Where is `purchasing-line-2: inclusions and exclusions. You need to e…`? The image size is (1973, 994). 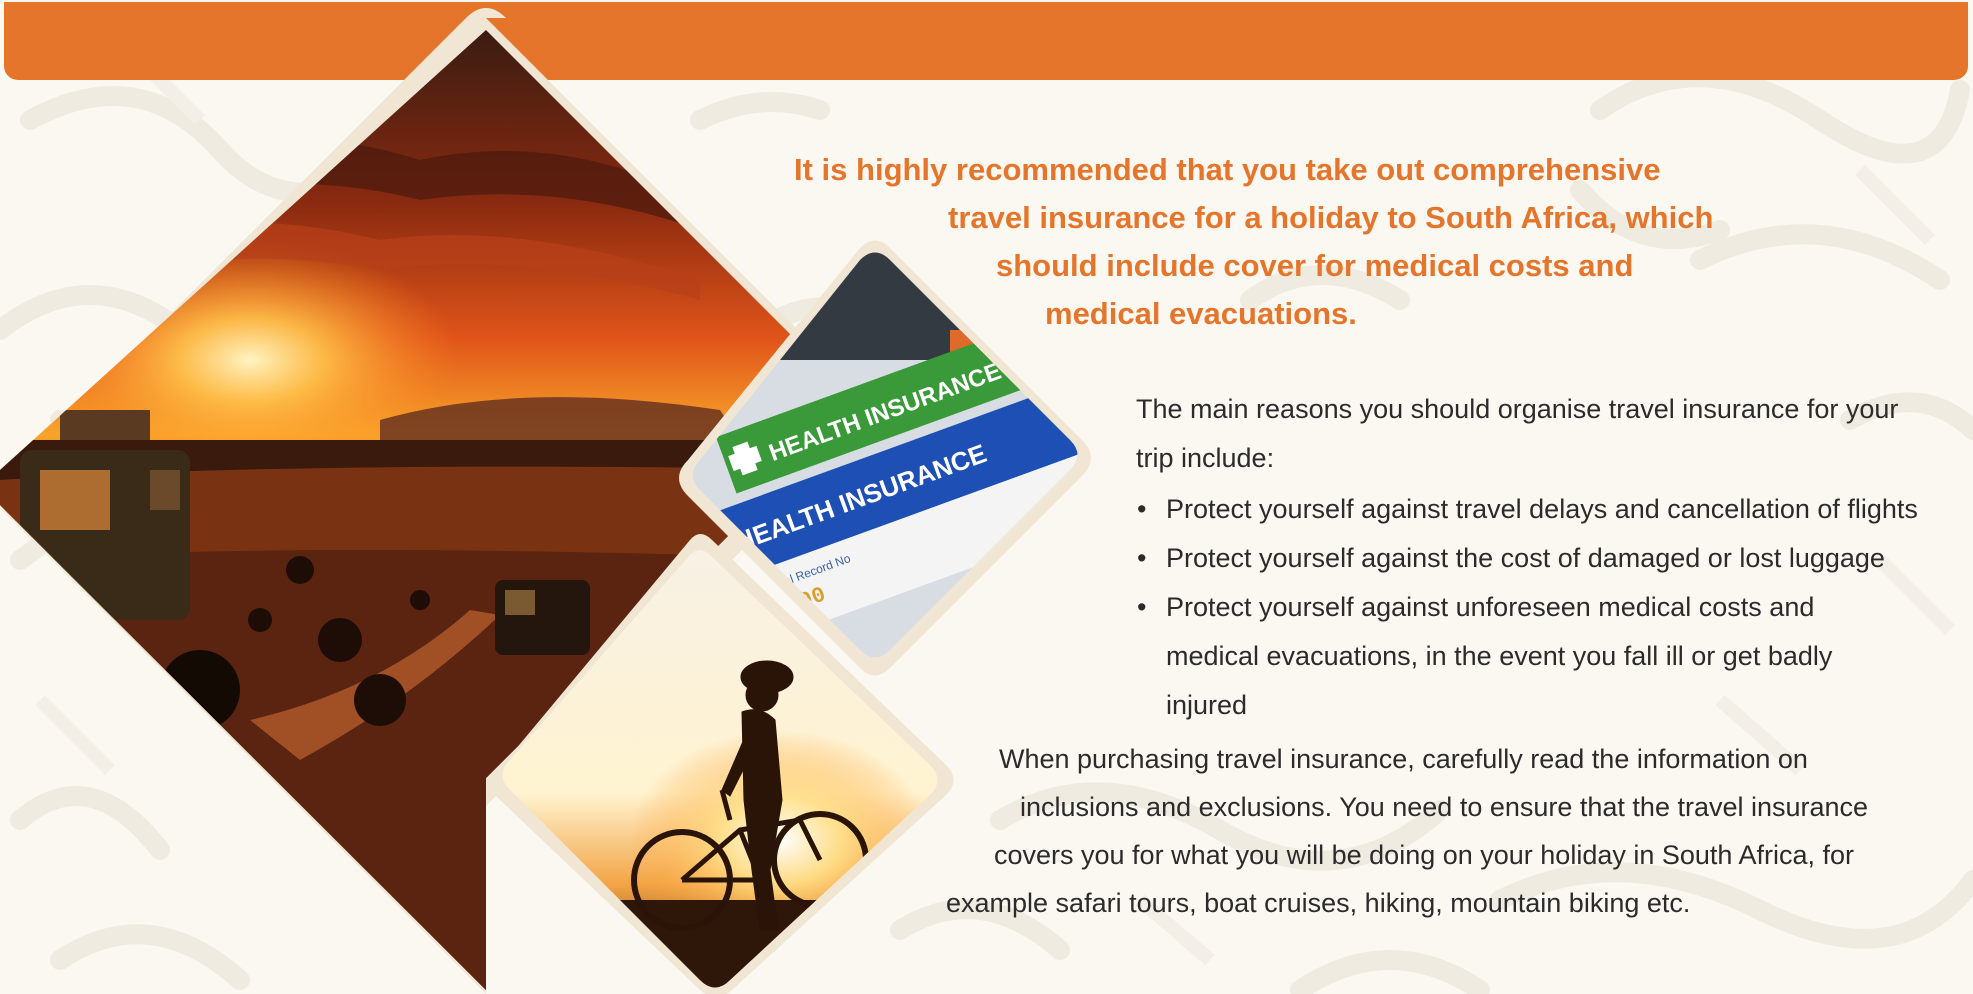 purchasing-line-2: inclusions and exclusions. You need to e… is located at coordinates (1444, 807).